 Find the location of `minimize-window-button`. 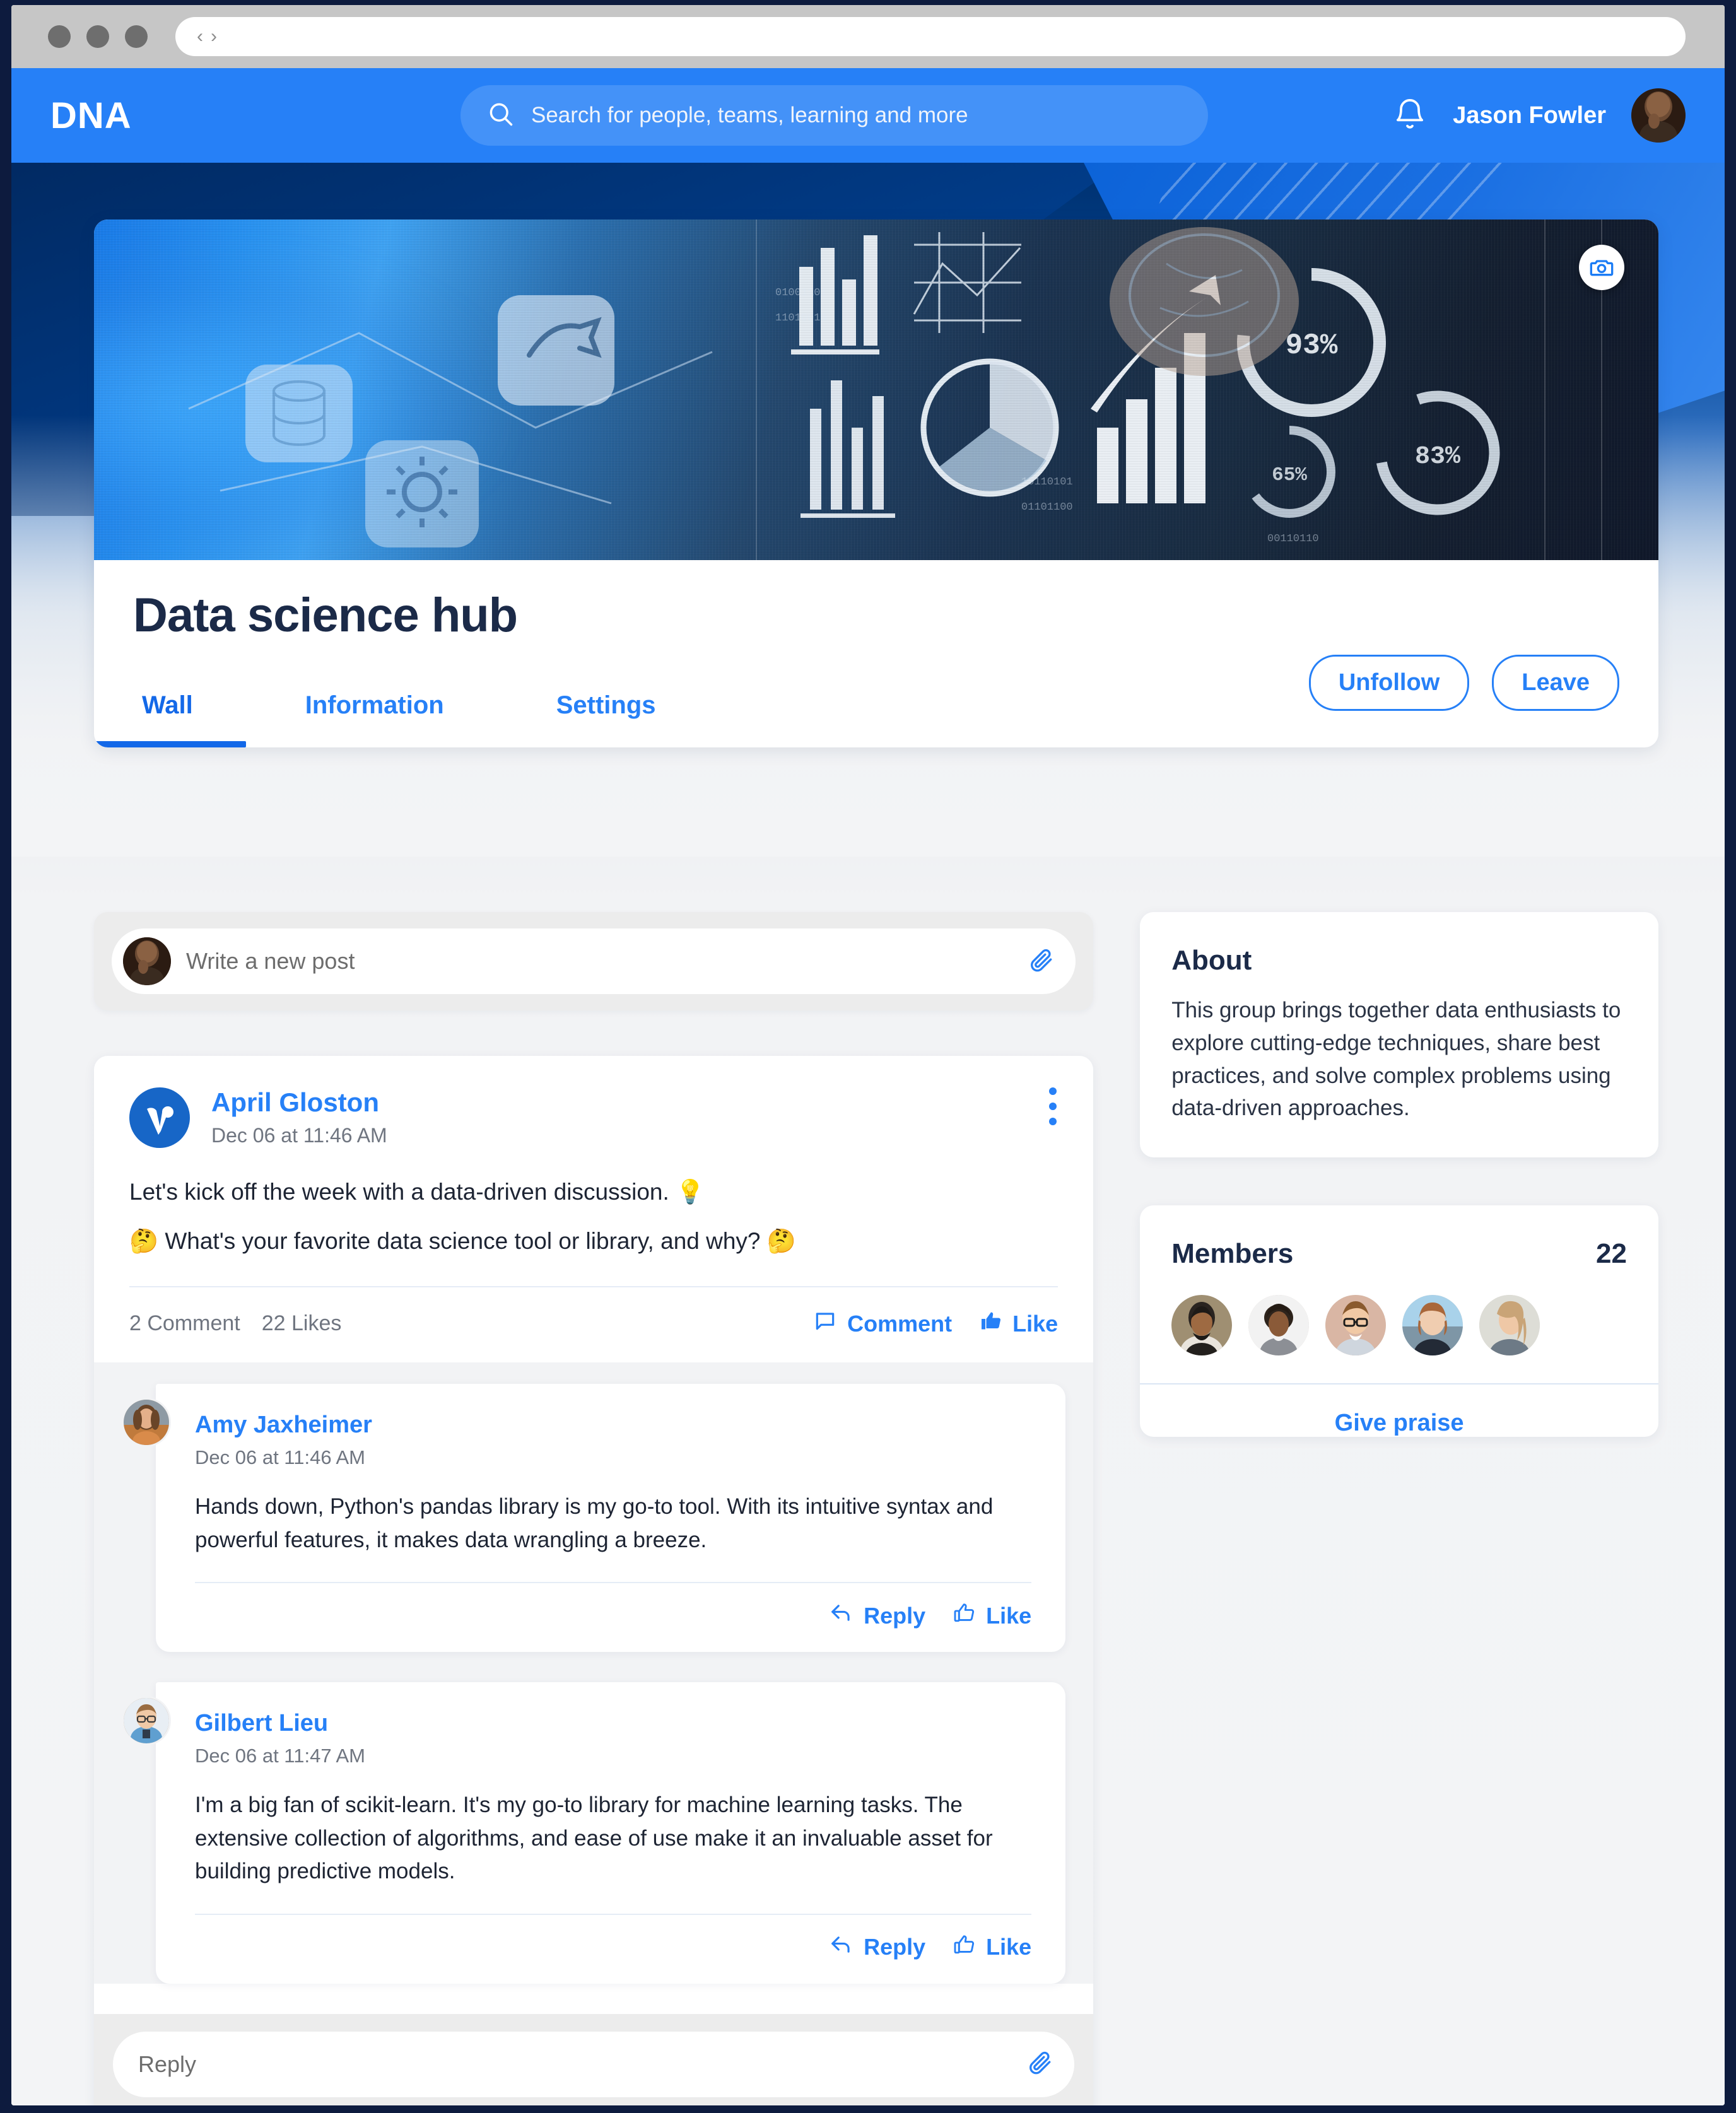

minimize-window-button is located at coordinates (98, 36).